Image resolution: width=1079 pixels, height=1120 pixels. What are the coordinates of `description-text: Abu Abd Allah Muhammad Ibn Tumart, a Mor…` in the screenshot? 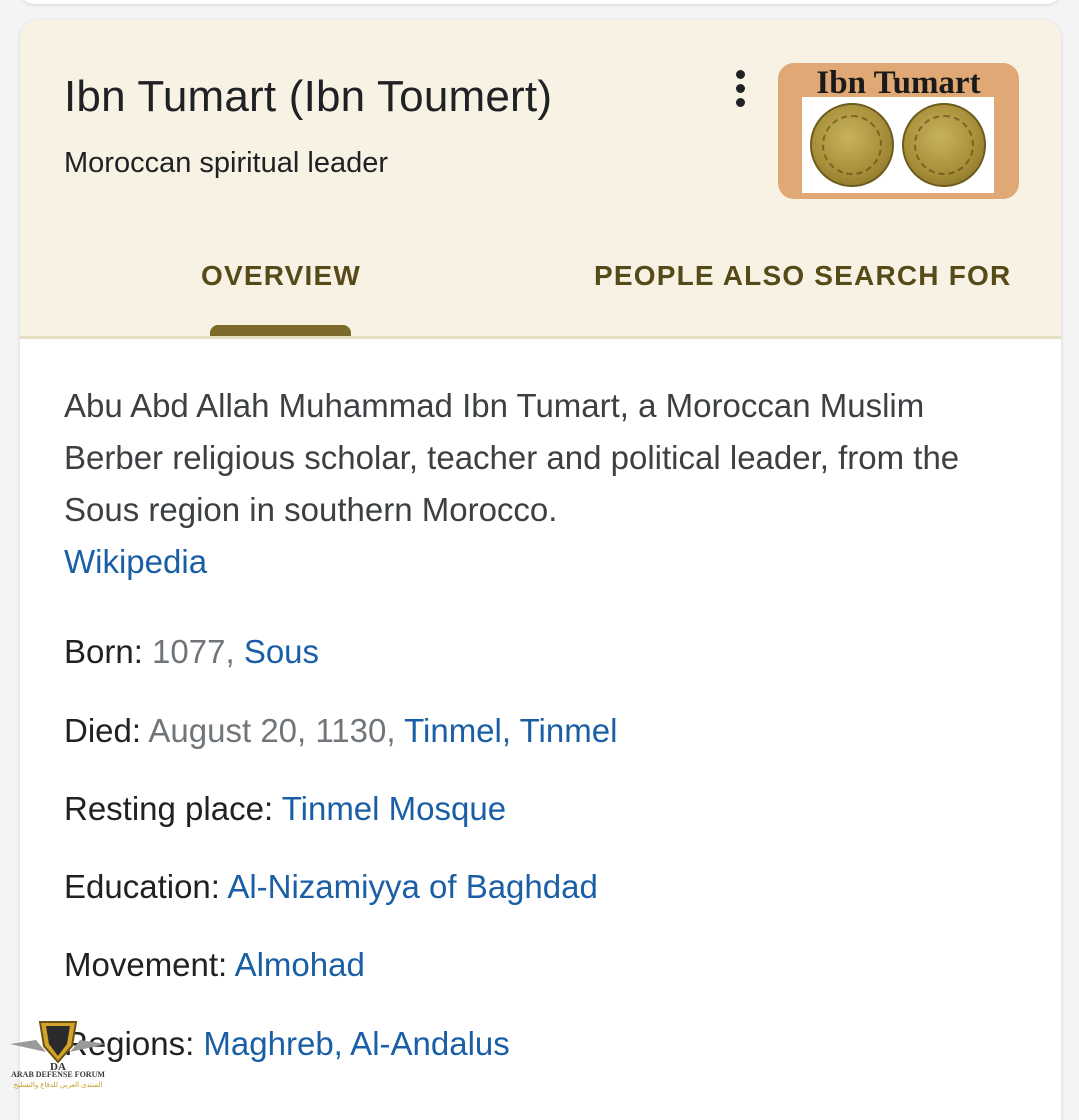 It's located at (512, 457).